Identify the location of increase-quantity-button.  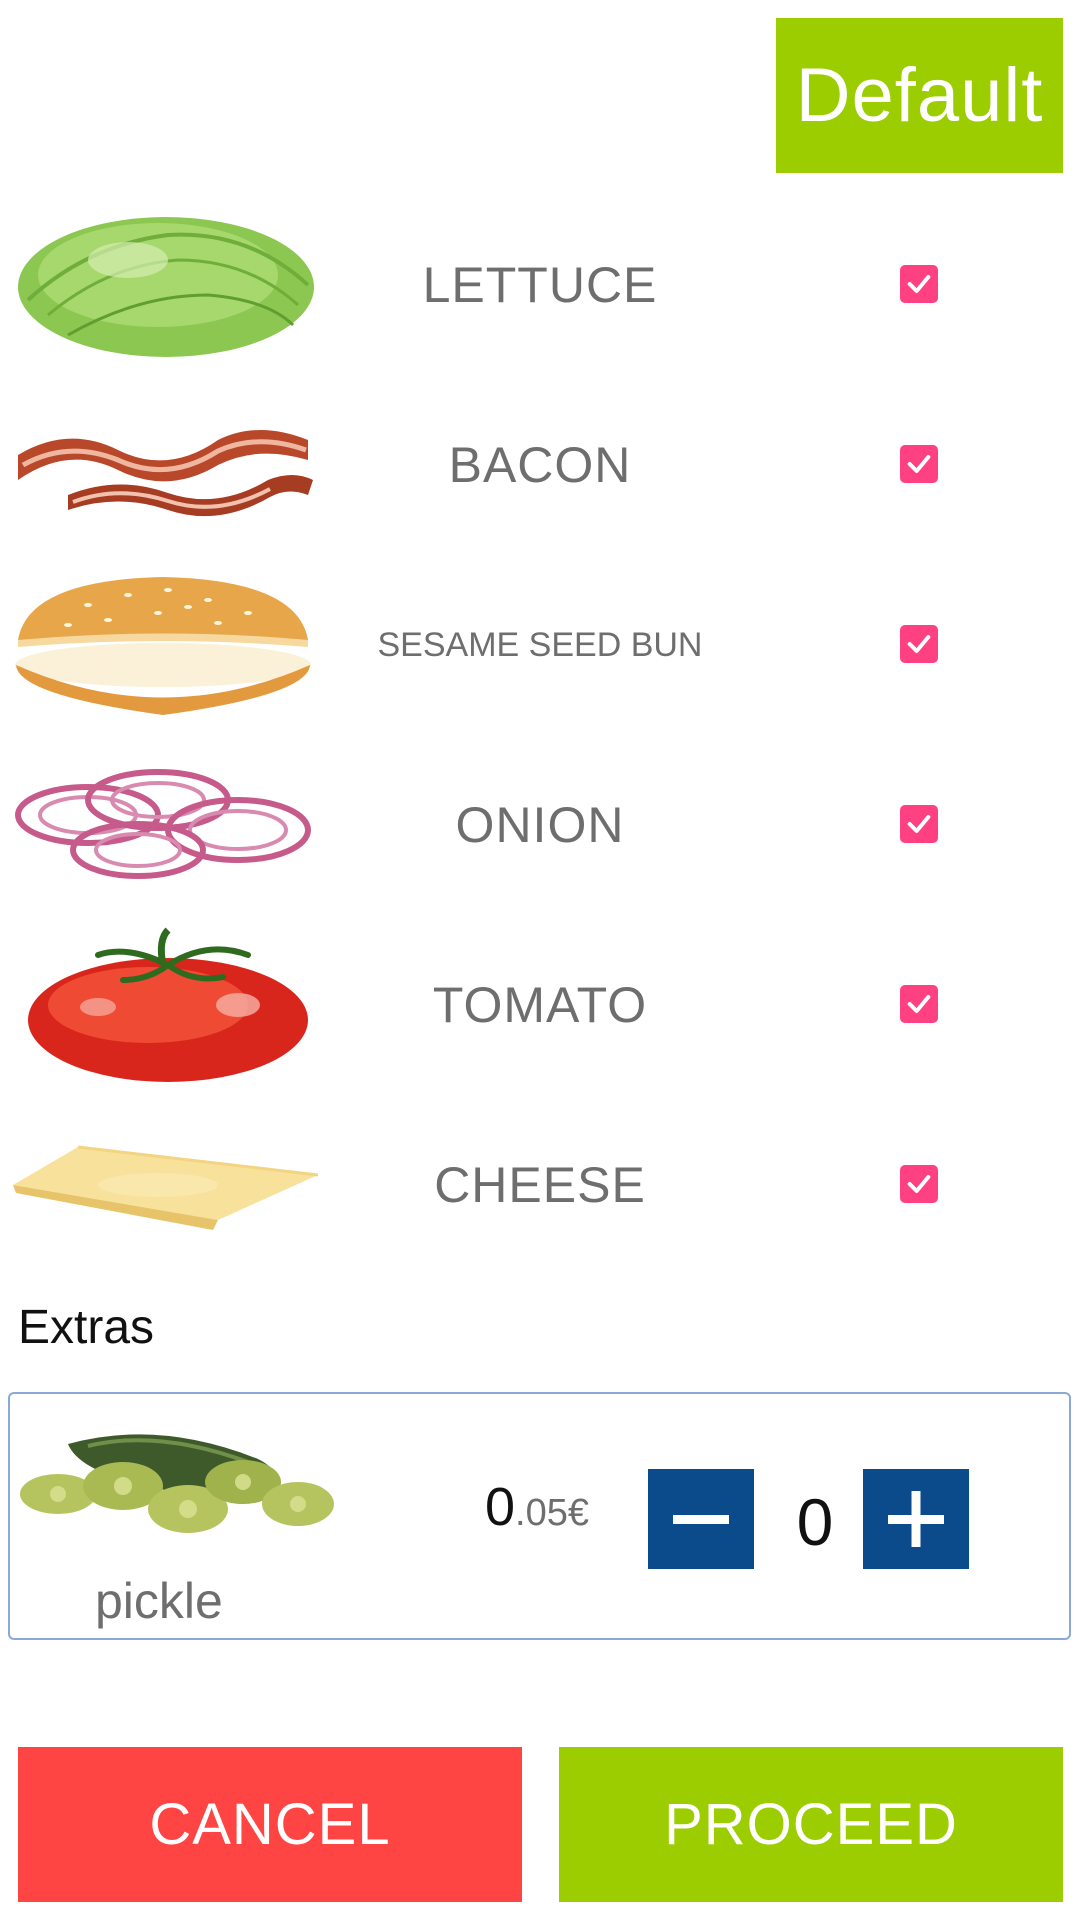
(916, 1519).